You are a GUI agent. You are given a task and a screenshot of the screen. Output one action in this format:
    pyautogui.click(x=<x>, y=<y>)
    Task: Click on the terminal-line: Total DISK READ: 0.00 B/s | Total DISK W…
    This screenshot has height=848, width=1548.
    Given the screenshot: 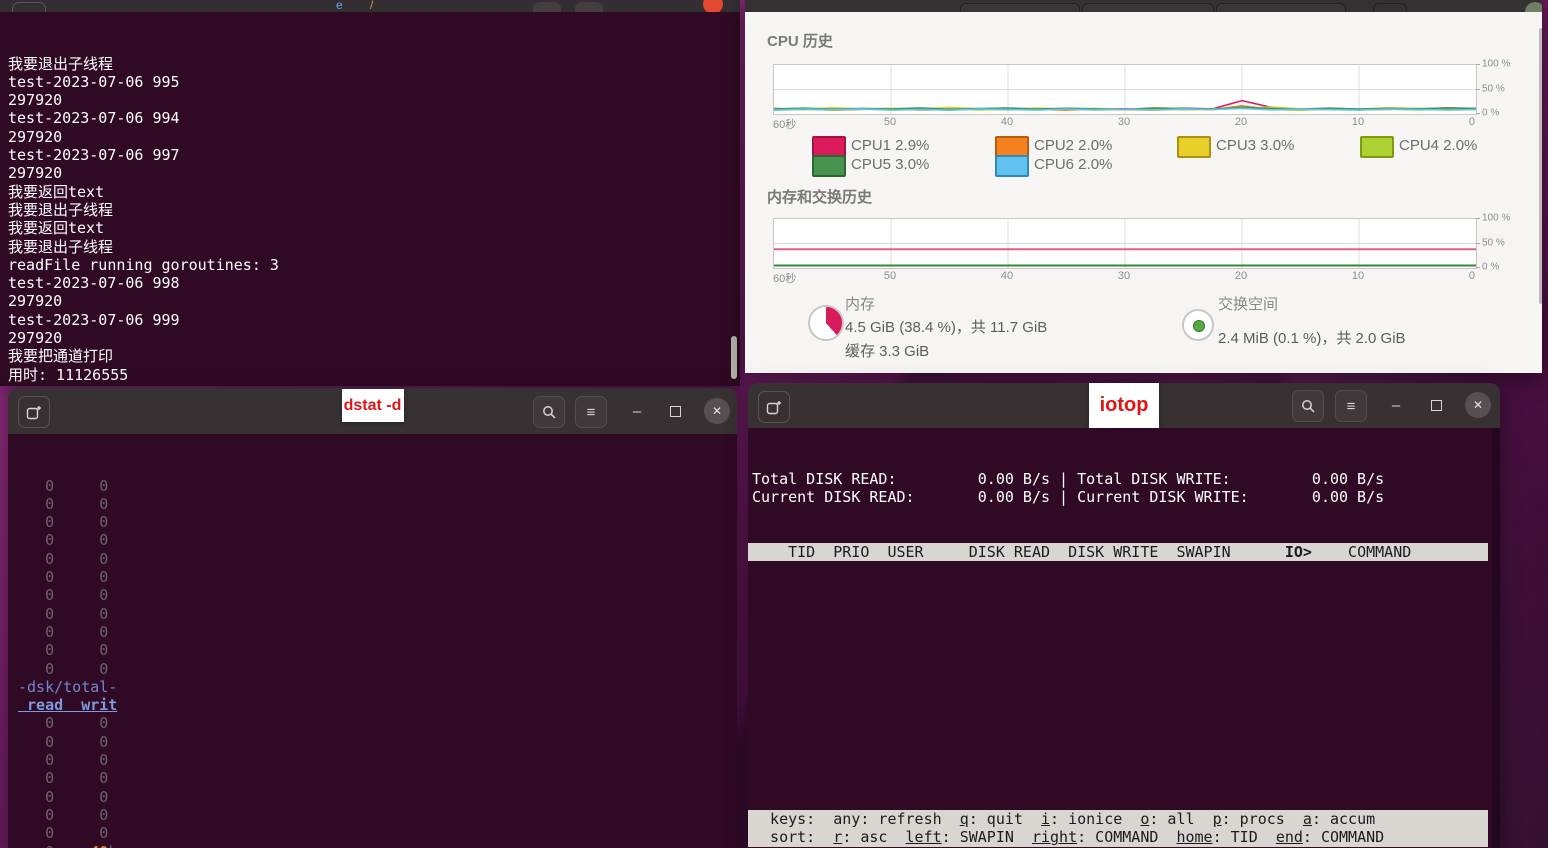 What is the action you would take?
    pyautogui.click(x=1068, y=478)
    